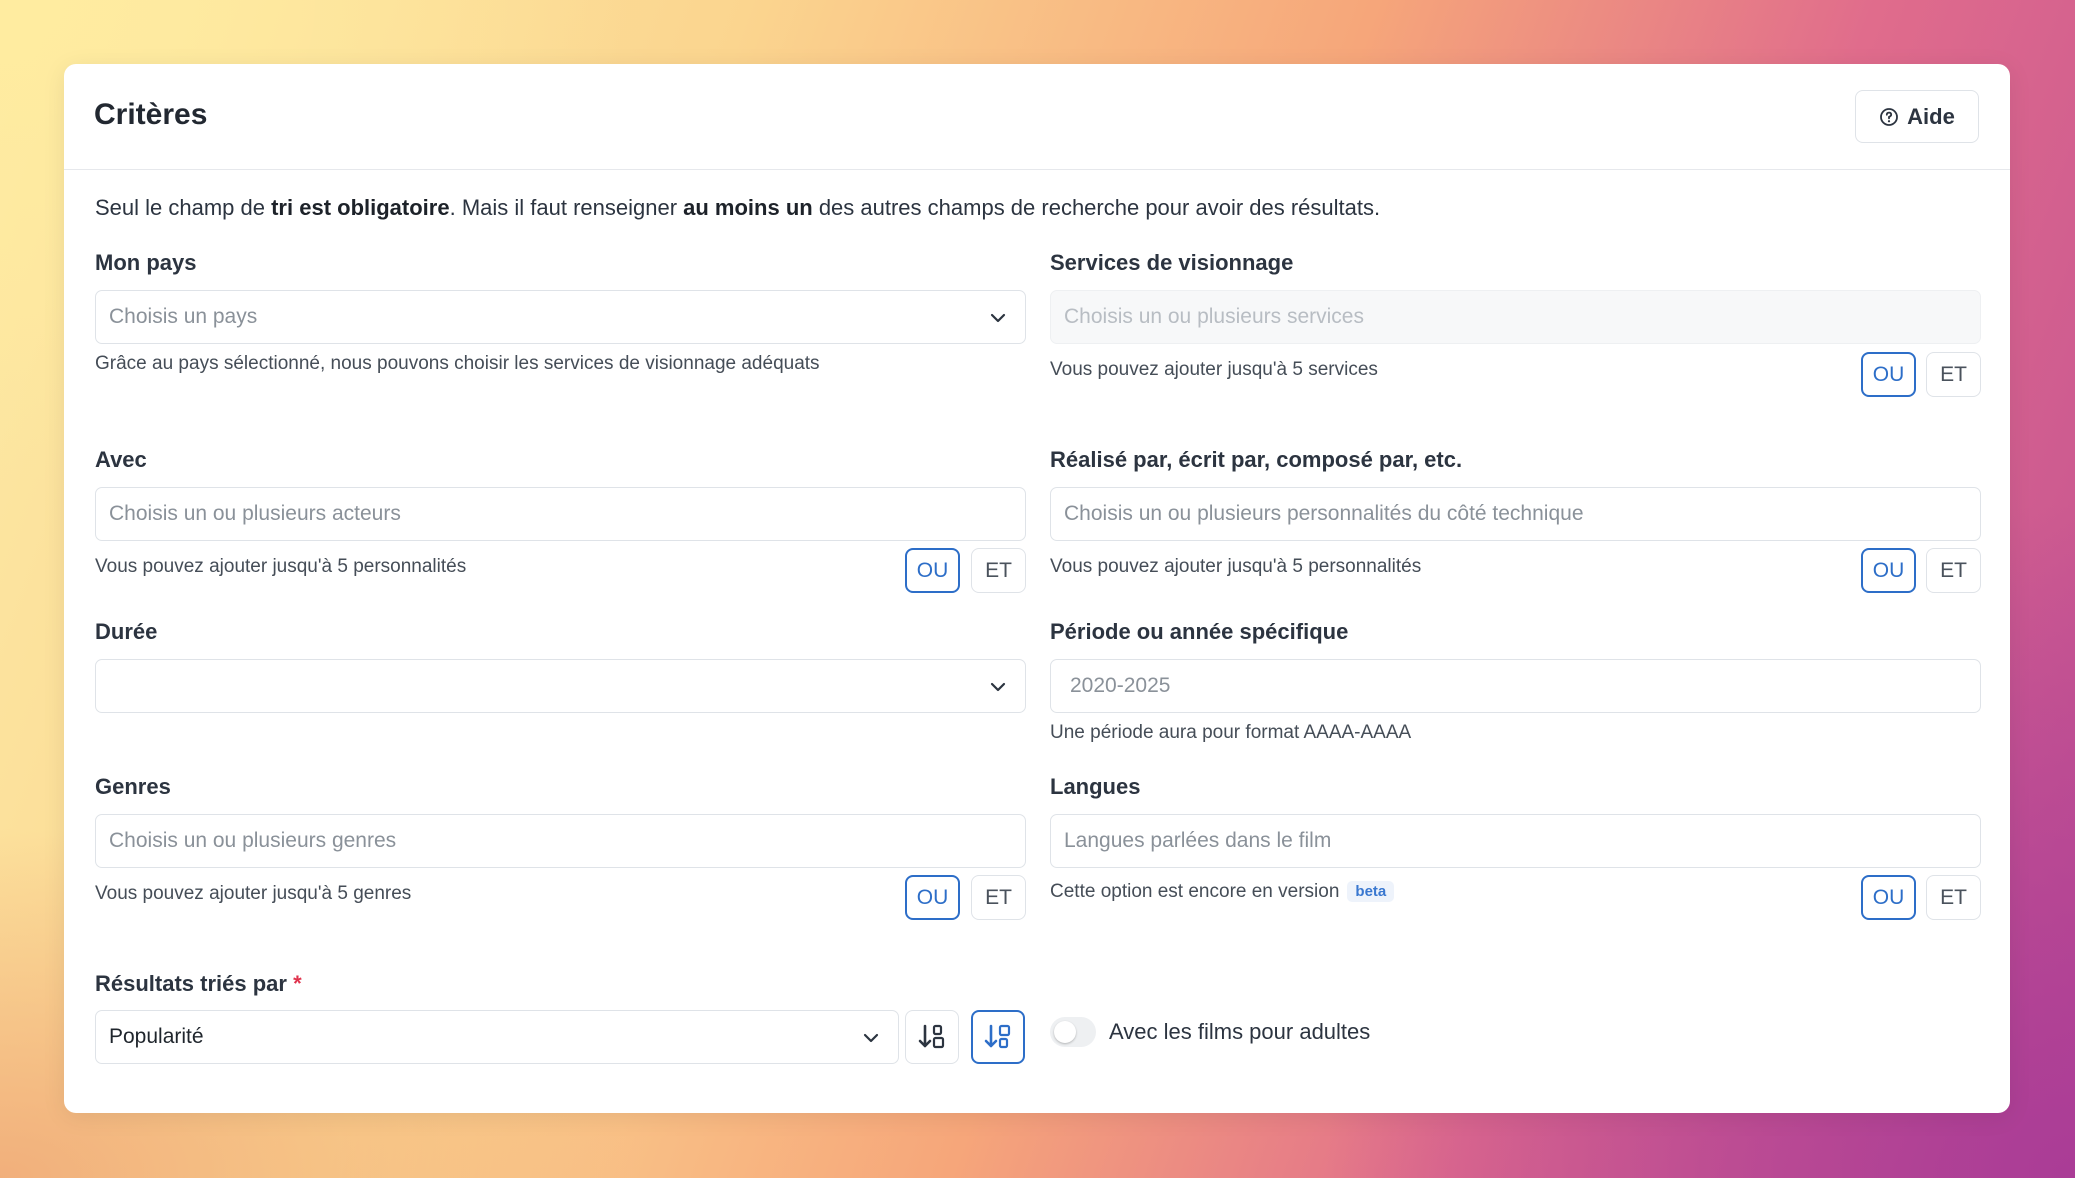 This screenshot has height=1178, width=2075. What do you see at coordinates (191, 983) in the screenshot?
I see `sort-label: Résultats triés par` at bounding box center [191, 983].